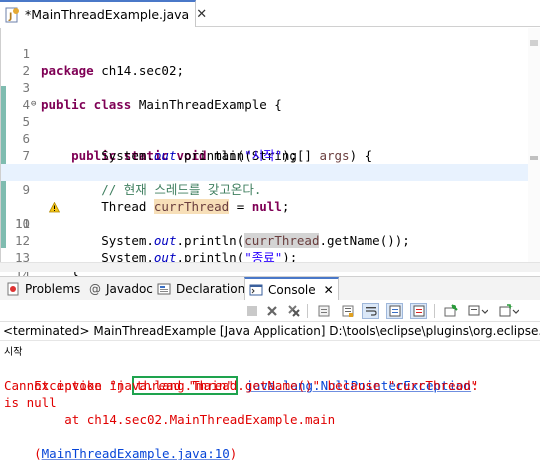 The height and width of the screenshot is (460, 540). Describe the element at coordinates (265, 189) in the screenshot. I see `code-line-9: 9 Thread currThread = null;` at that location.